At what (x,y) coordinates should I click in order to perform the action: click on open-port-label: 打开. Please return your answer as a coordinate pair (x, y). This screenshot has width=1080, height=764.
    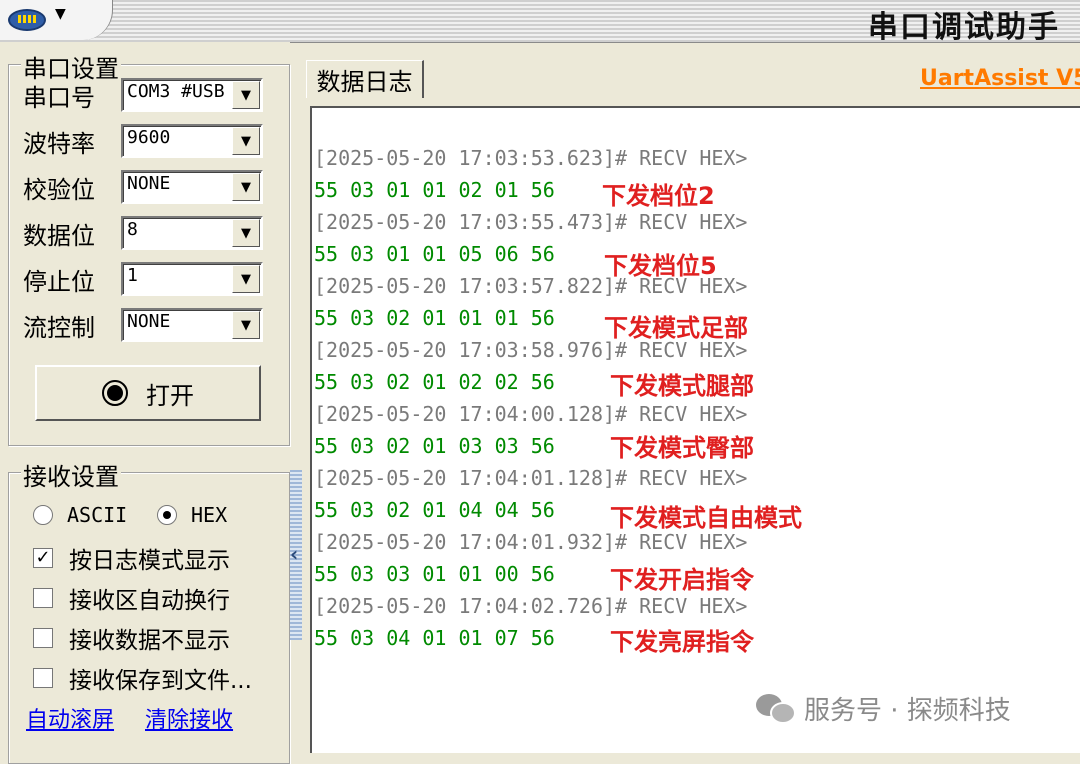
    Looking at the image, I should click on (170, 395).